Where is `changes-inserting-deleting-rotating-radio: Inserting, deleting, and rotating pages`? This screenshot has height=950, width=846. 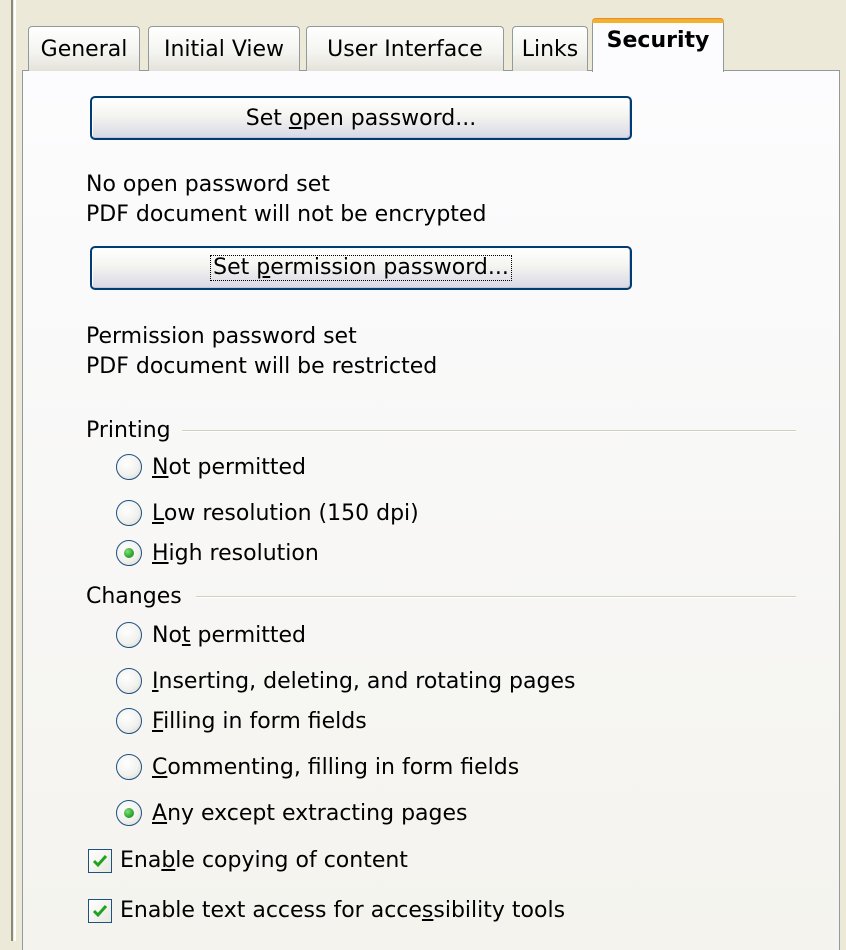
changes-inserting-deleting-rotating-radio: Inserting, deleting, and rotating pages is located at coordinates (345, 681).